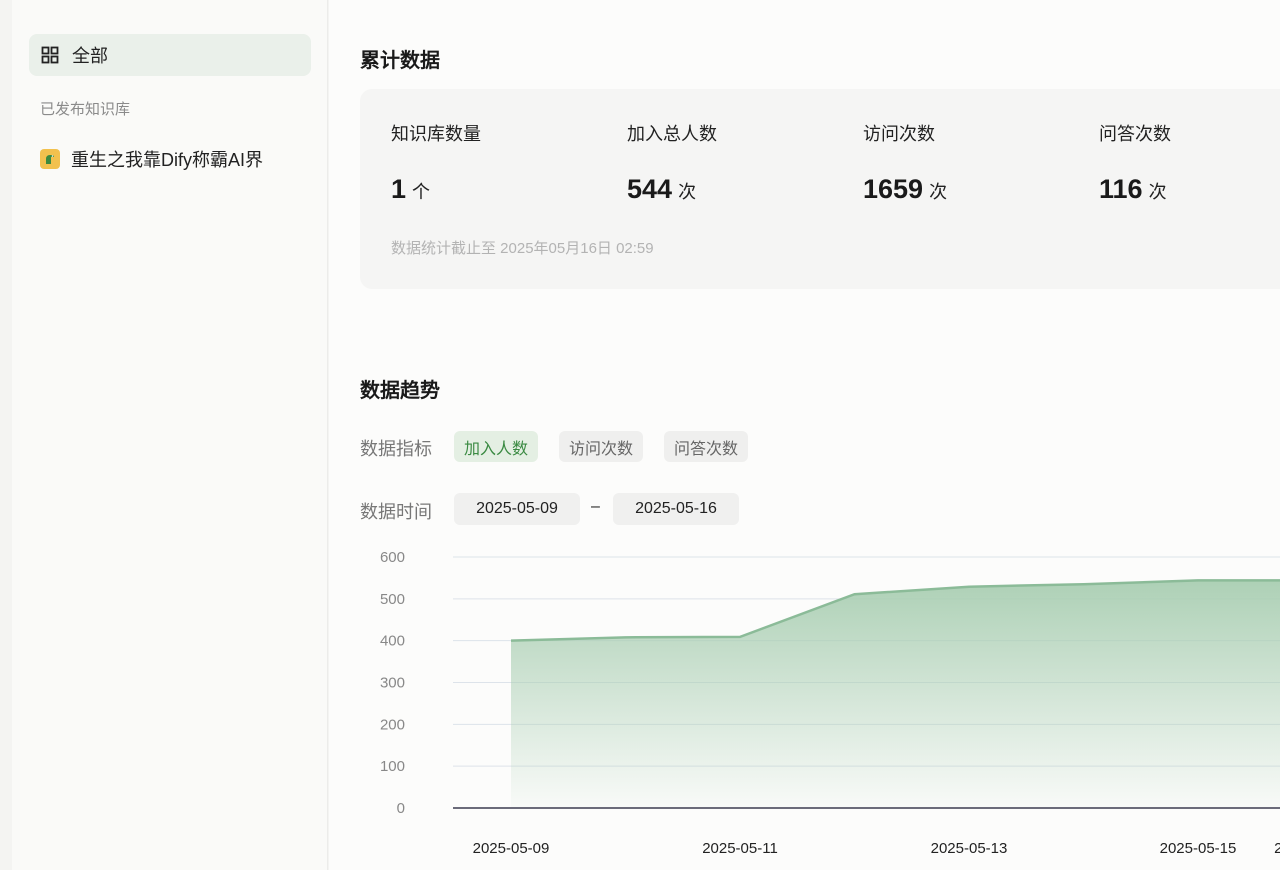 This screenshot has width=1280, height=870. Describe the element at coordinates (740, 848) in the screenshot. I see `x-tick-label: 2025-05-11` at that location.